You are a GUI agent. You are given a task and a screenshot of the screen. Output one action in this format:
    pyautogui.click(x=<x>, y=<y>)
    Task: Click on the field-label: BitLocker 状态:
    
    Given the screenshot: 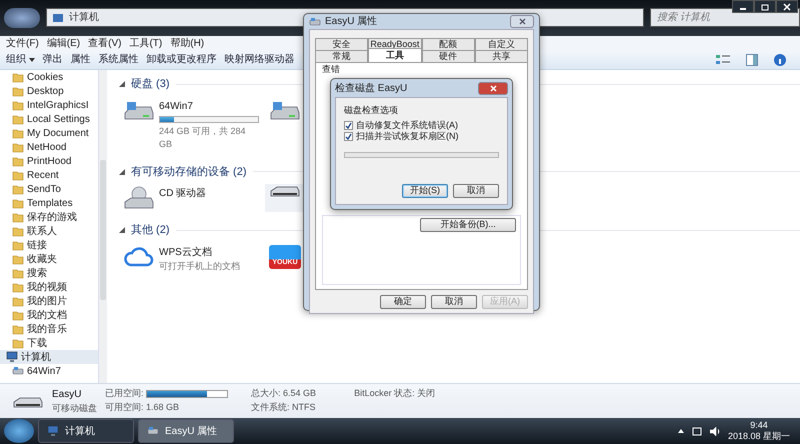 What is the action you would take?
    pyautogui.click(x=384, y=393)
    